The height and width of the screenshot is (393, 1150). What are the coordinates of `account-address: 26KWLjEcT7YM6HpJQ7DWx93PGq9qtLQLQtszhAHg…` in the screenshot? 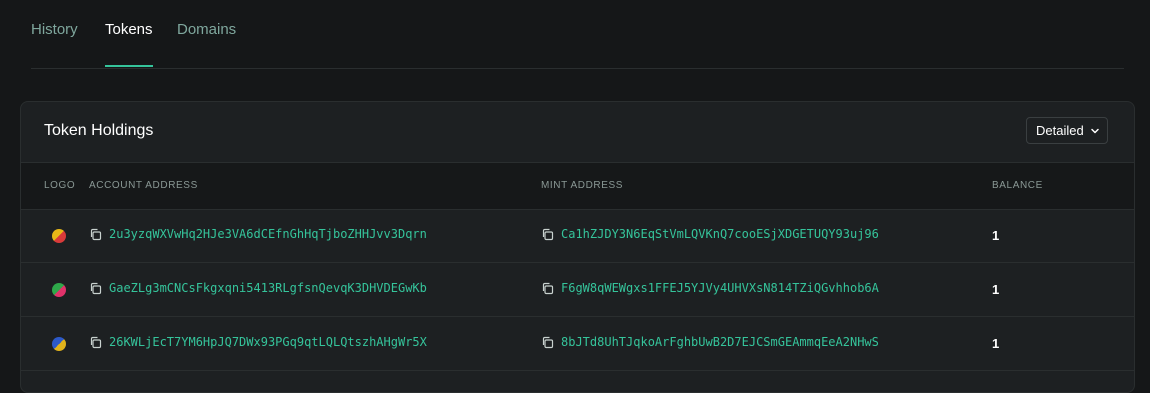 It's located at (258, 342).